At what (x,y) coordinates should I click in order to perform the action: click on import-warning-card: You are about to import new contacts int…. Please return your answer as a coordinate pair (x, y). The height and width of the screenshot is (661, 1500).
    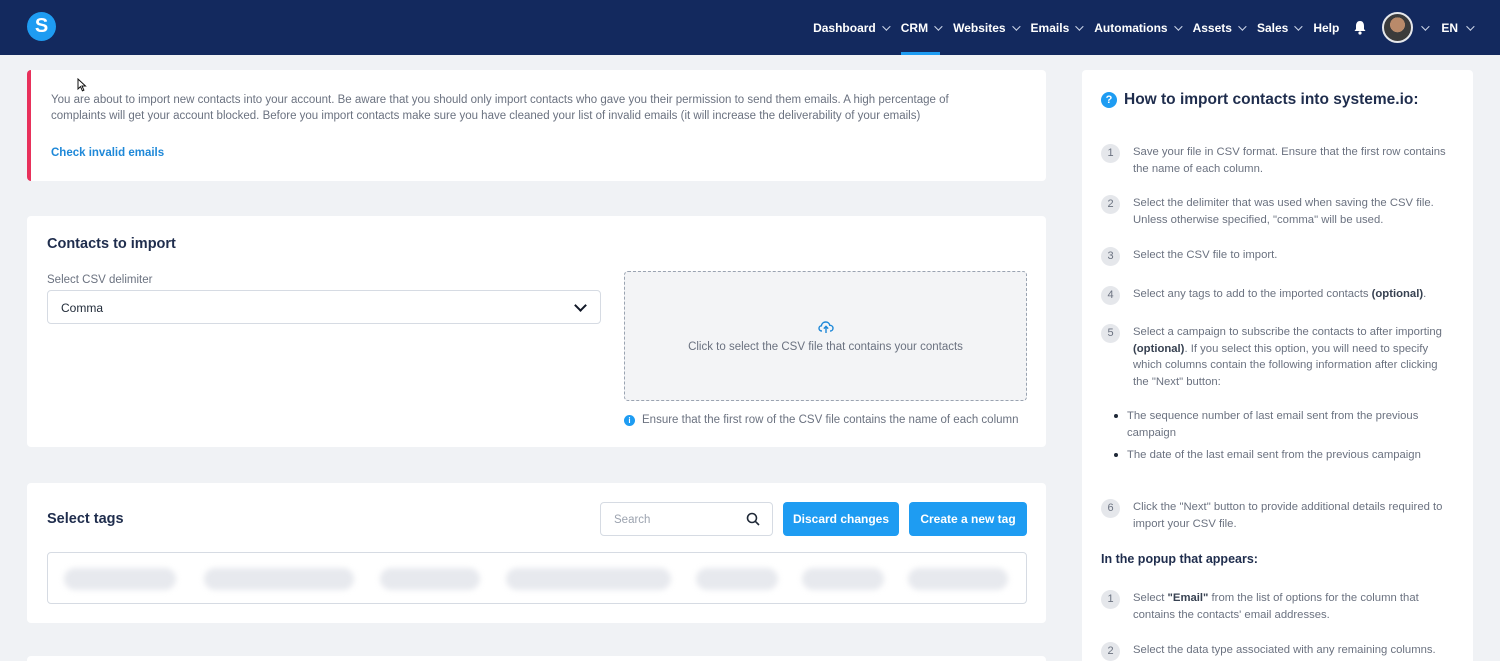
    Looking at the image, I should click on (536, 125).